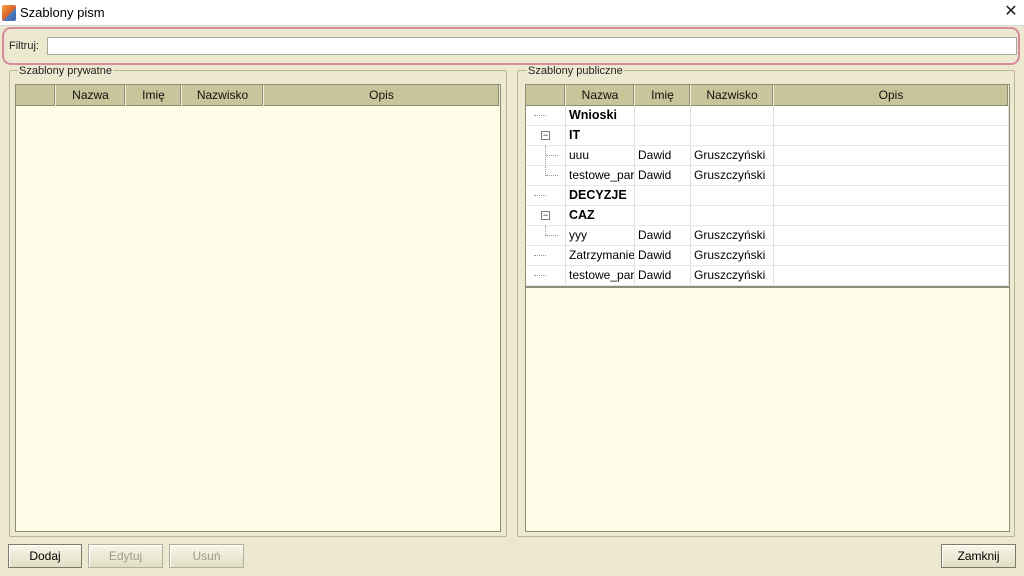 Image resolution: width=1024 pixels, height=576 pixels. I want to click on cell-name: DECYZJE, so click(600, 195).